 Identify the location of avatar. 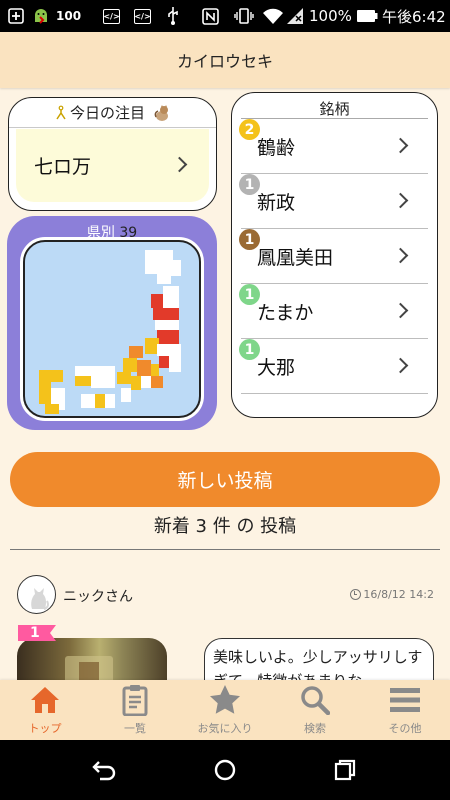
(36, 594).